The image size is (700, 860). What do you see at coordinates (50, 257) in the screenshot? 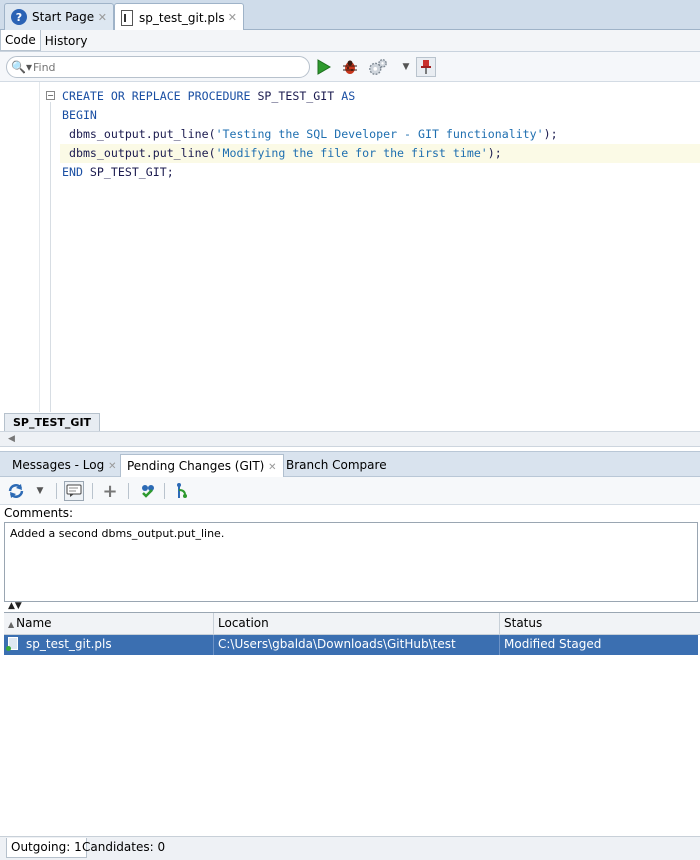
I see `fold-guide` at bounding box center [50, 257].